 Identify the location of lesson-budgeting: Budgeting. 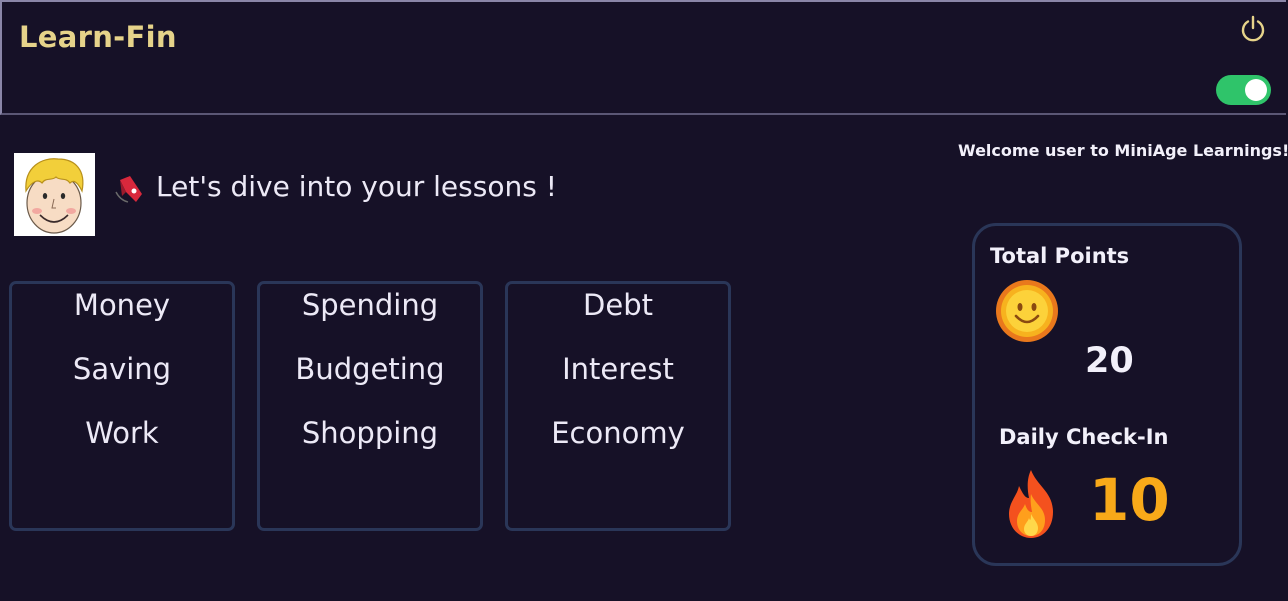
(370, 369).